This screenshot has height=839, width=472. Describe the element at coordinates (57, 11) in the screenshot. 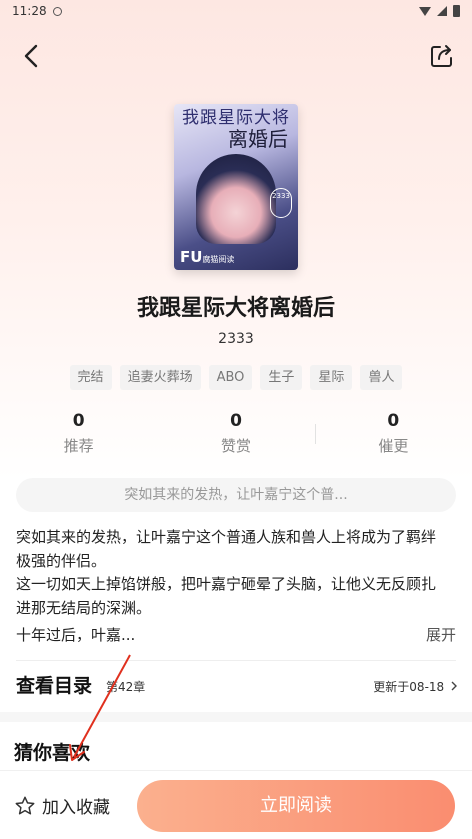

I see `notification-icon` at that location.